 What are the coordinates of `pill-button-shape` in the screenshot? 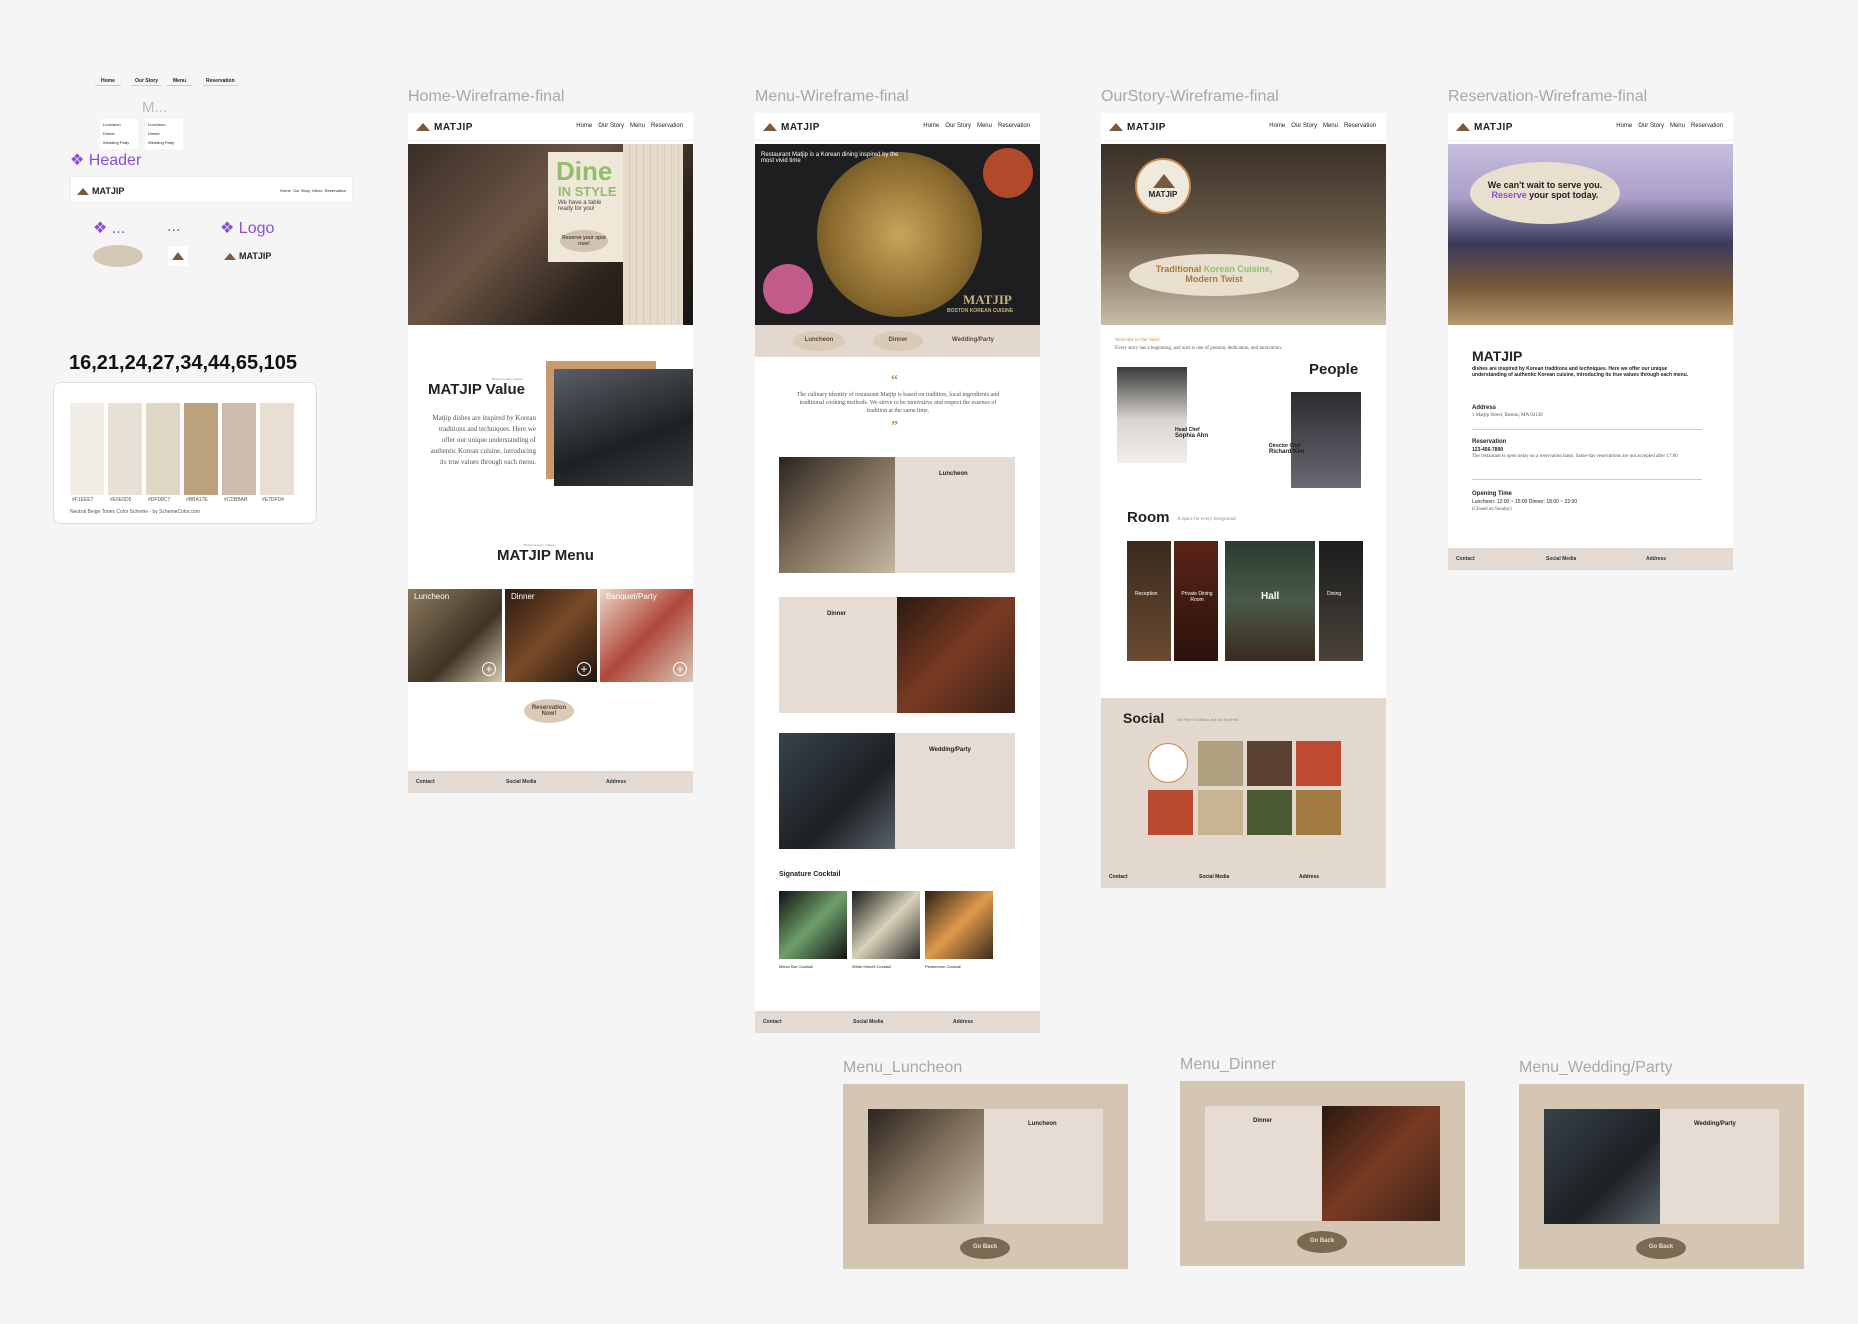 It's located at (118, 256).